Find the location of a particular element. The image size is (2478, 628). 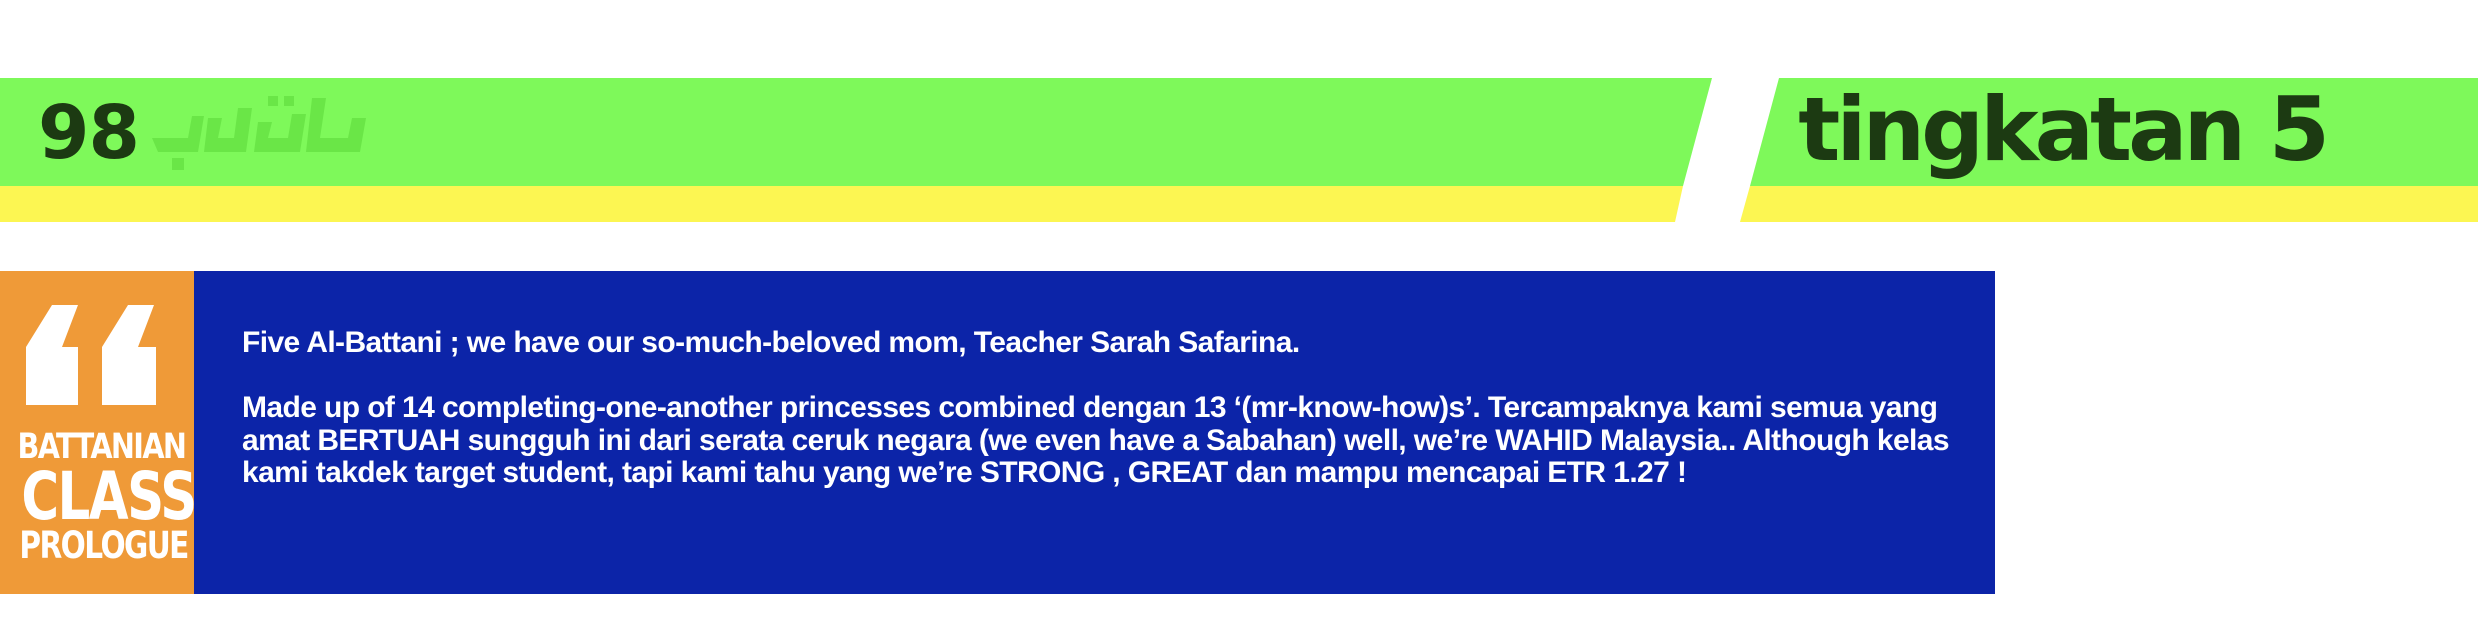

banner-yellow-right is located at coordinates (2109, 204).